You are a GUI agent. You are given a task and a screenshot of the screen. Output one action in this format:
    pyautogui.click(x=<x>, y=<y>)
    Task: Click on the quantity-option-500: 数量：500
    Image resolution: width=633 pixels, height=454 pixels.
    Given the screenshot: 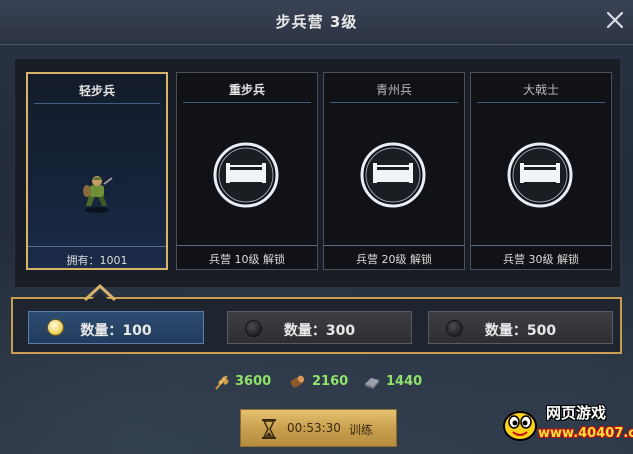 What is the action you would take?
    pyautogui.click(x=520, y=327)
    